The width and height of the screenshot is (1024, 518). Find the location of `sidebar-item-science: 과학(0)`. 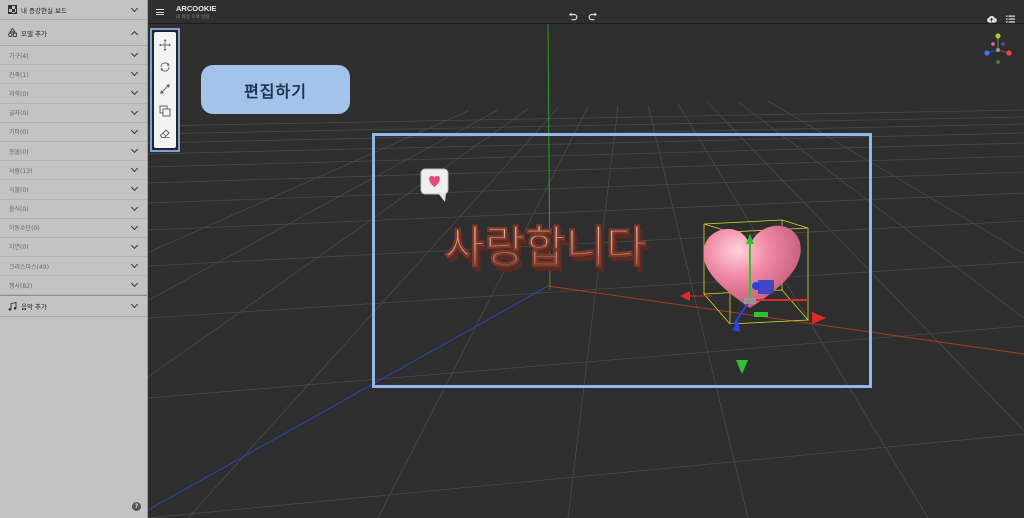

sidebar-item-science: 과학(0) is located at coordinates (73, 94).